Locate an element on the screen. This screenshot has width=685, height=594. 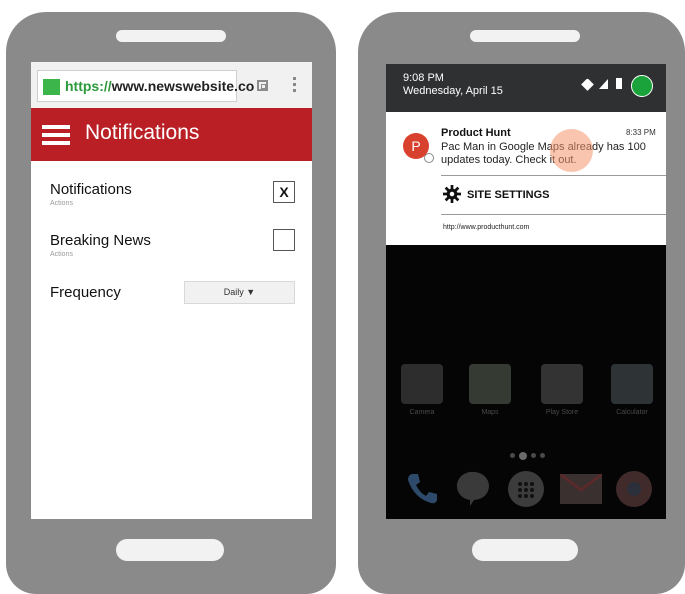
signal-icon is located at coordinates (603, 84).